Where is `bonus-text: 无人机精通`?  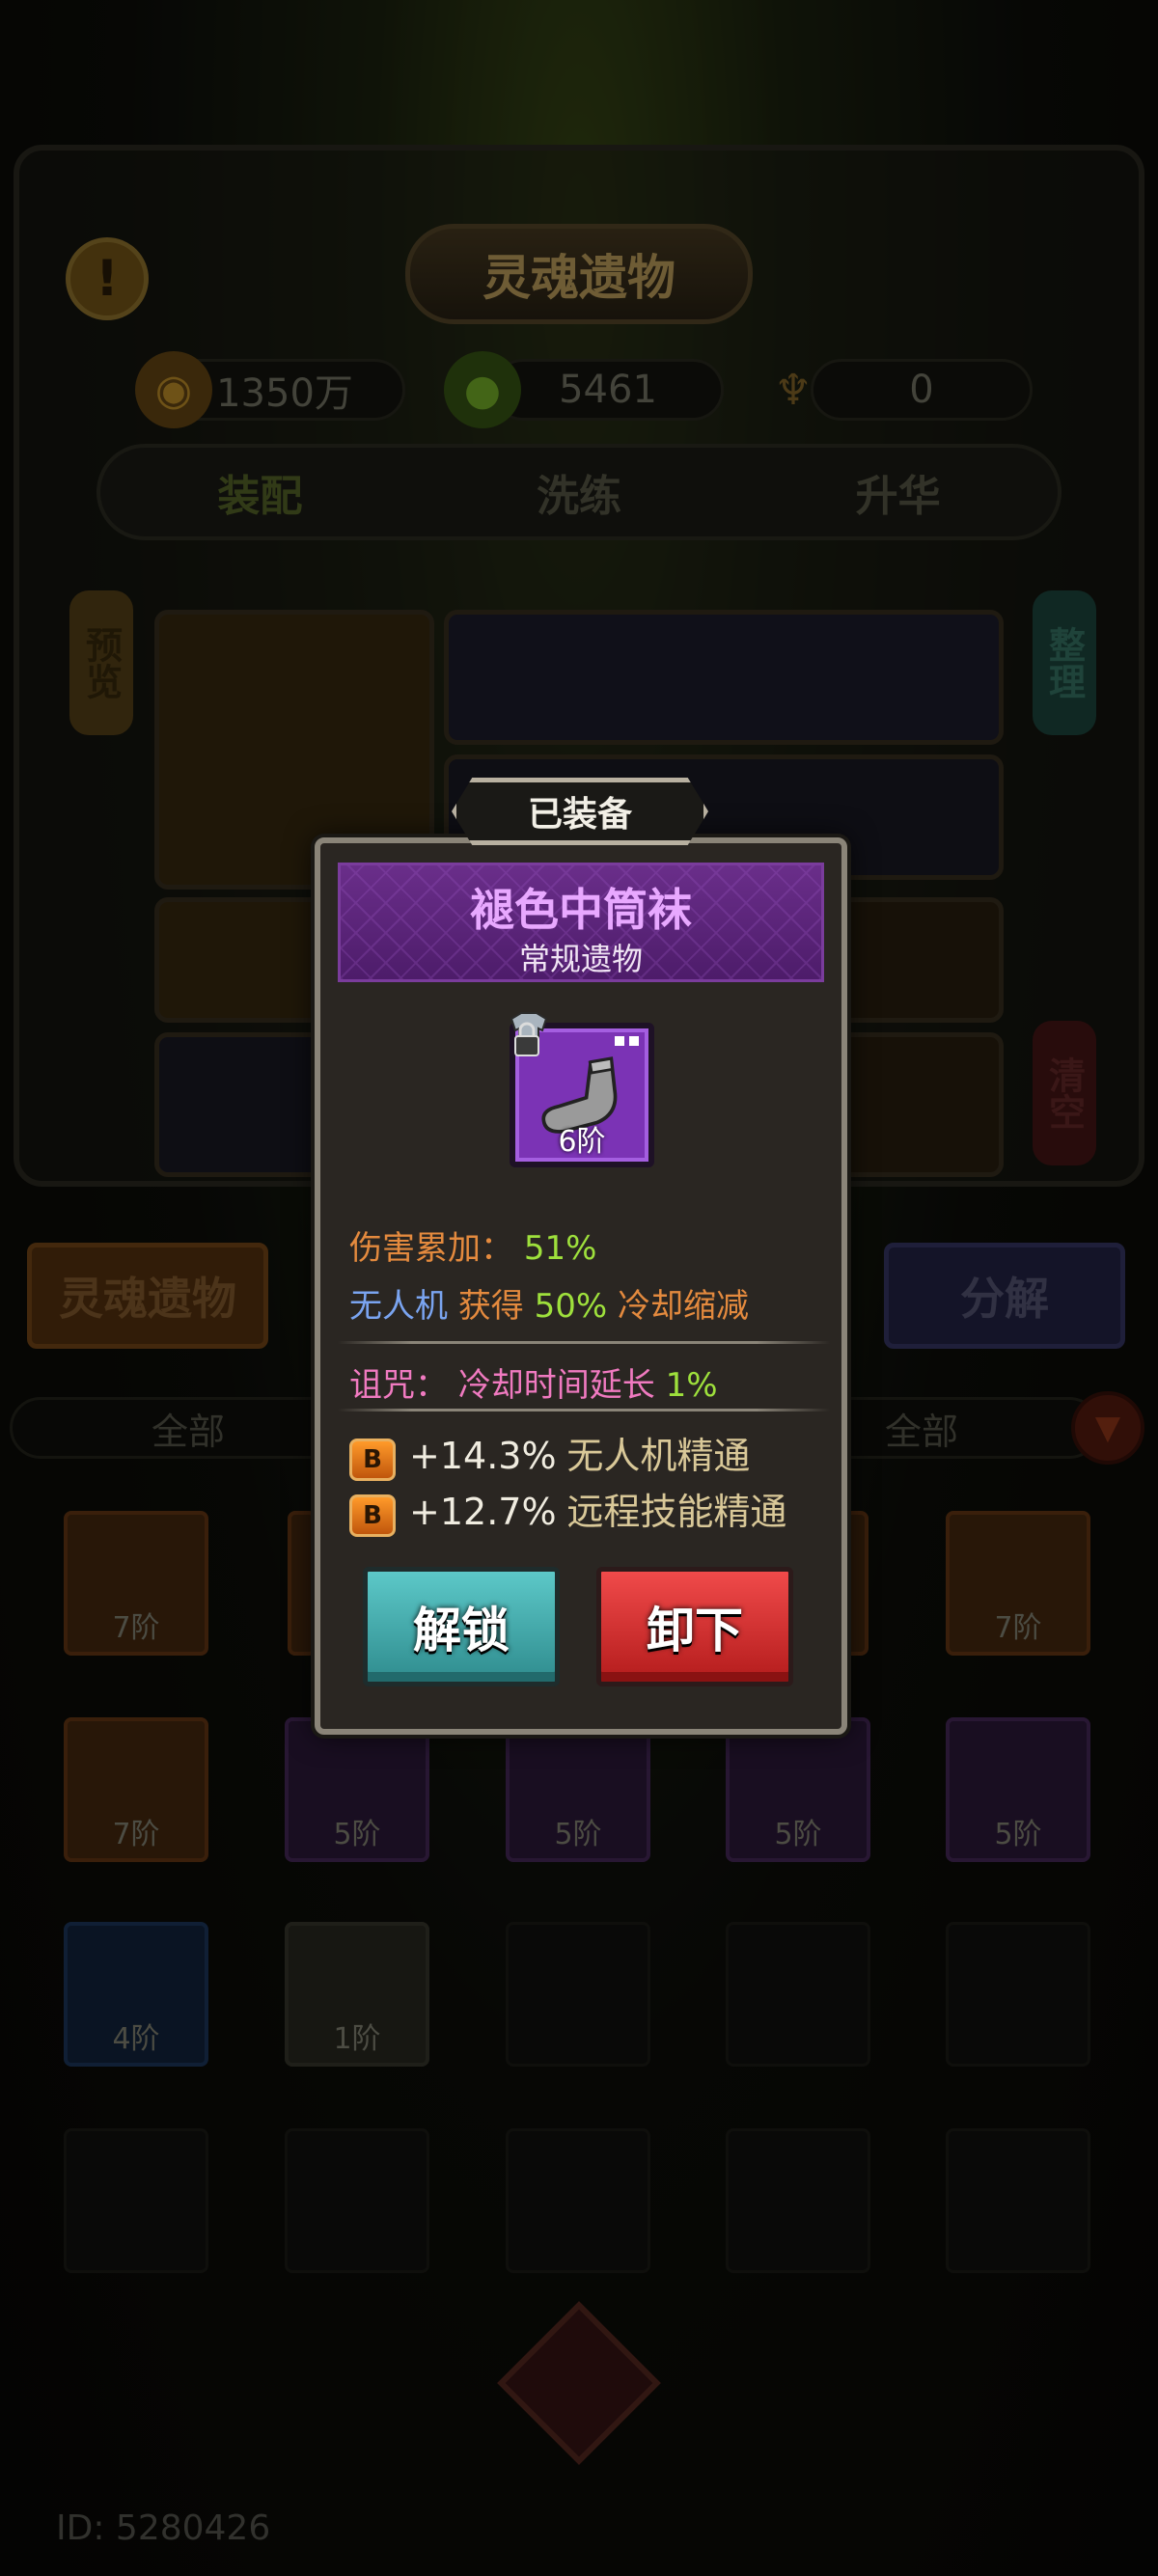
bonus-text: 无人机精通 is located at coordinates (658, 1456).